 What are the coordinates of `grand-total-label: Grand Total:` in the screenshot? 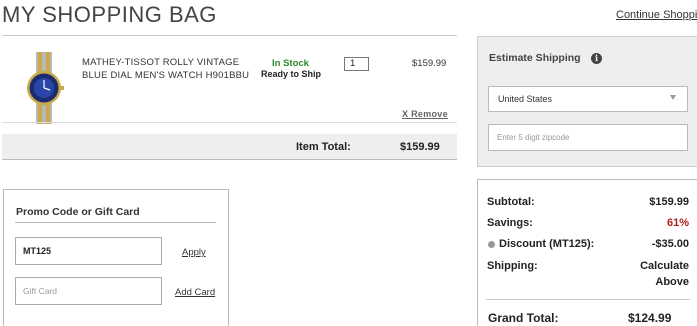 It's located at (523, 318).